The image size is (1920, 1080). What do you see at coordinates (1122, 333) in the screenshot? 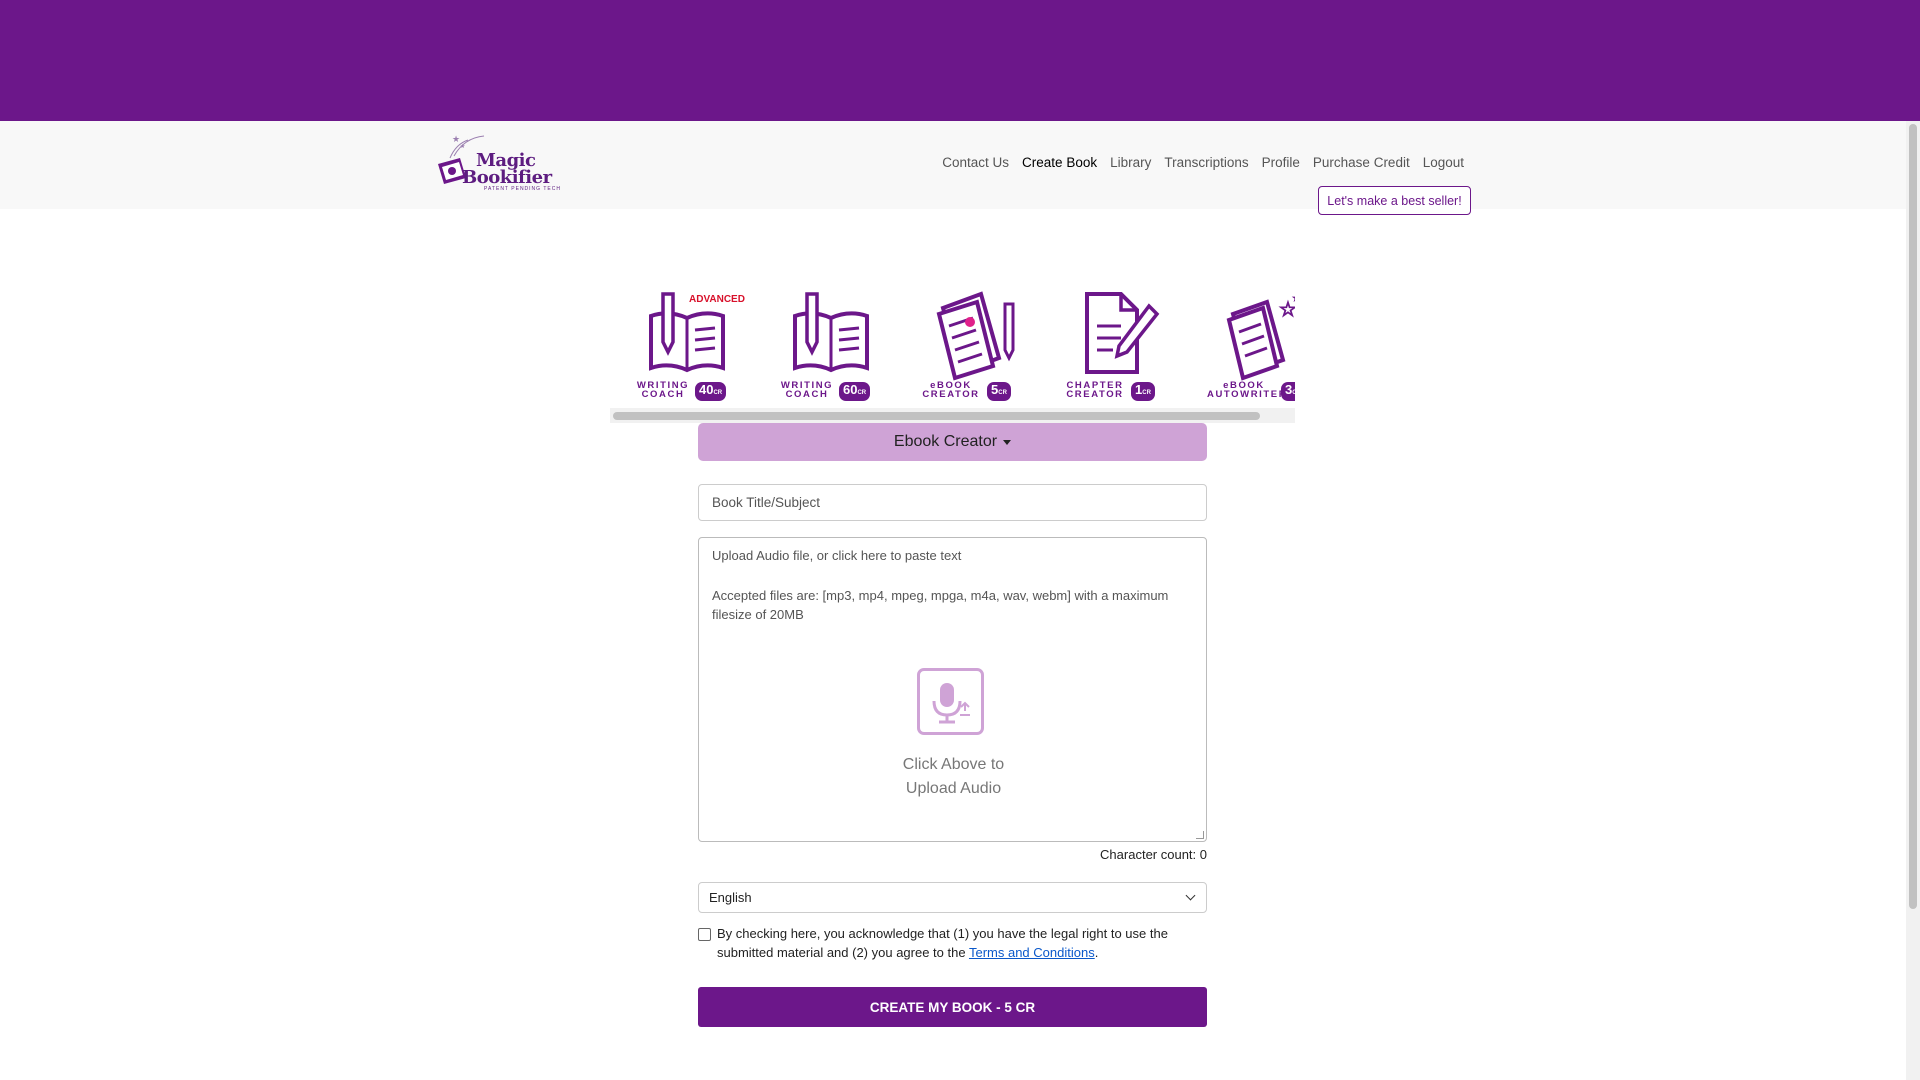
I see `document-pencil-icon` at bounding box center [1122, 333].